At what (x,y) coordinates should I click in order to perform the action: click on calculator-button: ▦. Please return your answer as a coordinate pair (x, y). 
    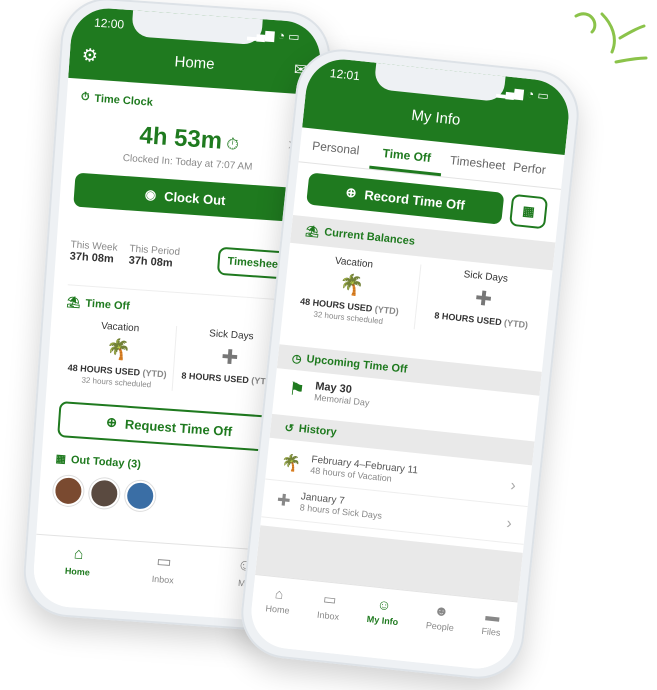
    Looking at the image, I should click on (529, 211).